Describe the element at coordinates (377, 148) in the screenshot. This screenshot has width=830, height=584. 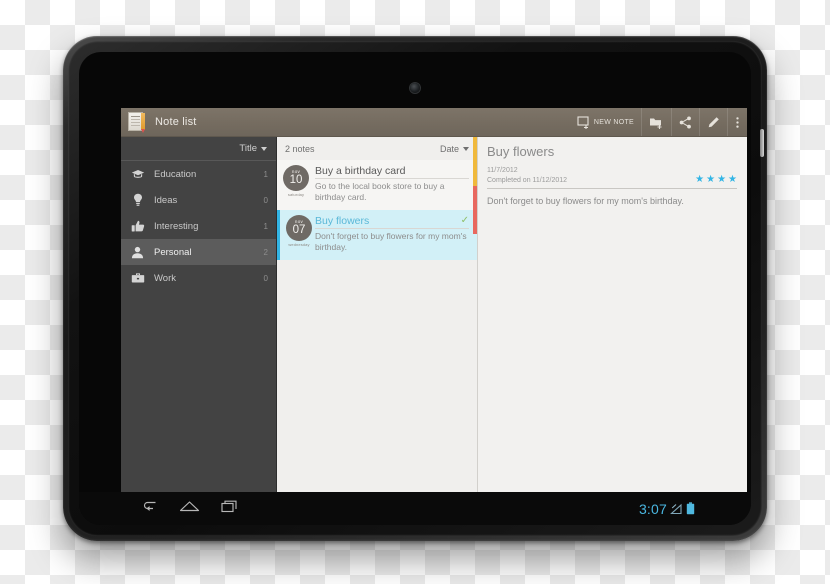
I see `notes-list-header: 2 notes Date` at that location.